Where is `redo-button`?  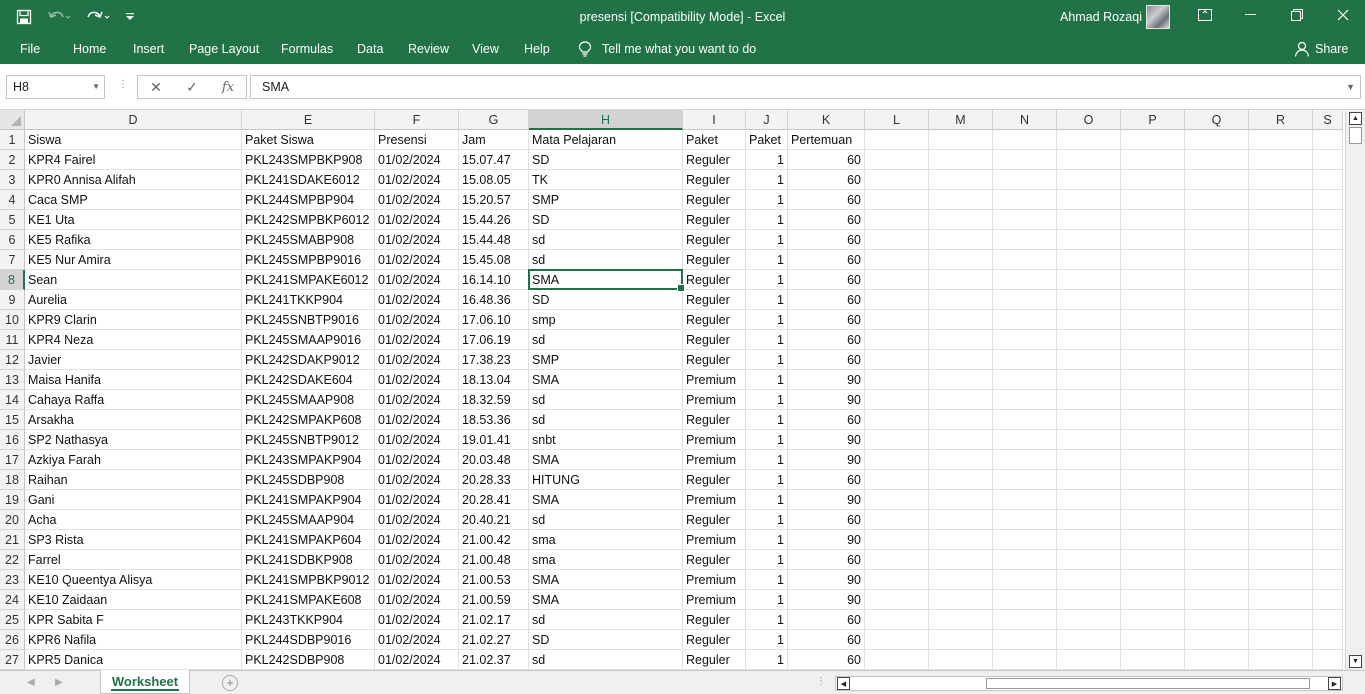 redo-button is located at coordinates (99, 17).